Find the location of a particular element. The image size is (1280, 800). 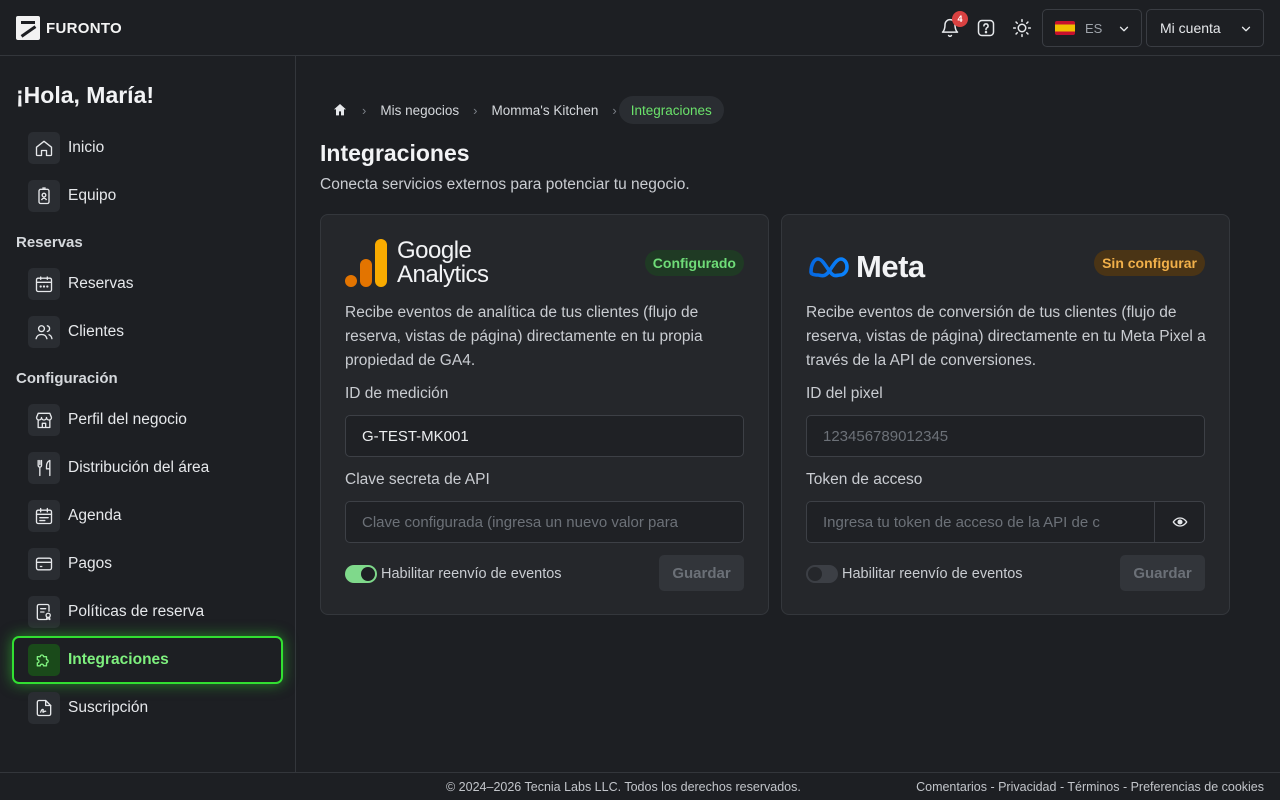

sidebar-item-label: Suscripción is located at coordinates (108, 707).